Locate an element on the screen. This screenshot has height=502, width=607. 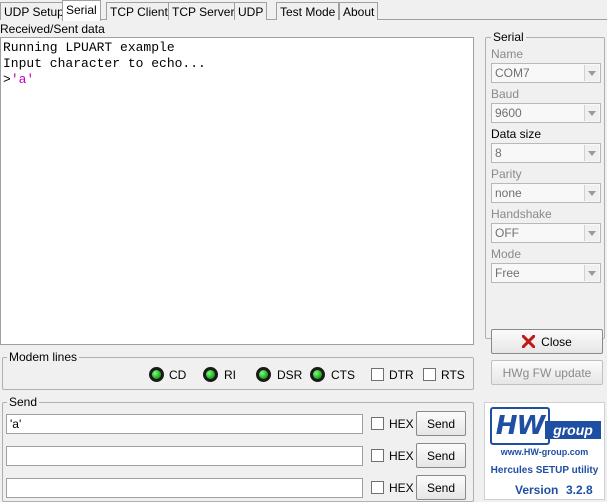
parity-value: none is located at coordinates (508, 193).